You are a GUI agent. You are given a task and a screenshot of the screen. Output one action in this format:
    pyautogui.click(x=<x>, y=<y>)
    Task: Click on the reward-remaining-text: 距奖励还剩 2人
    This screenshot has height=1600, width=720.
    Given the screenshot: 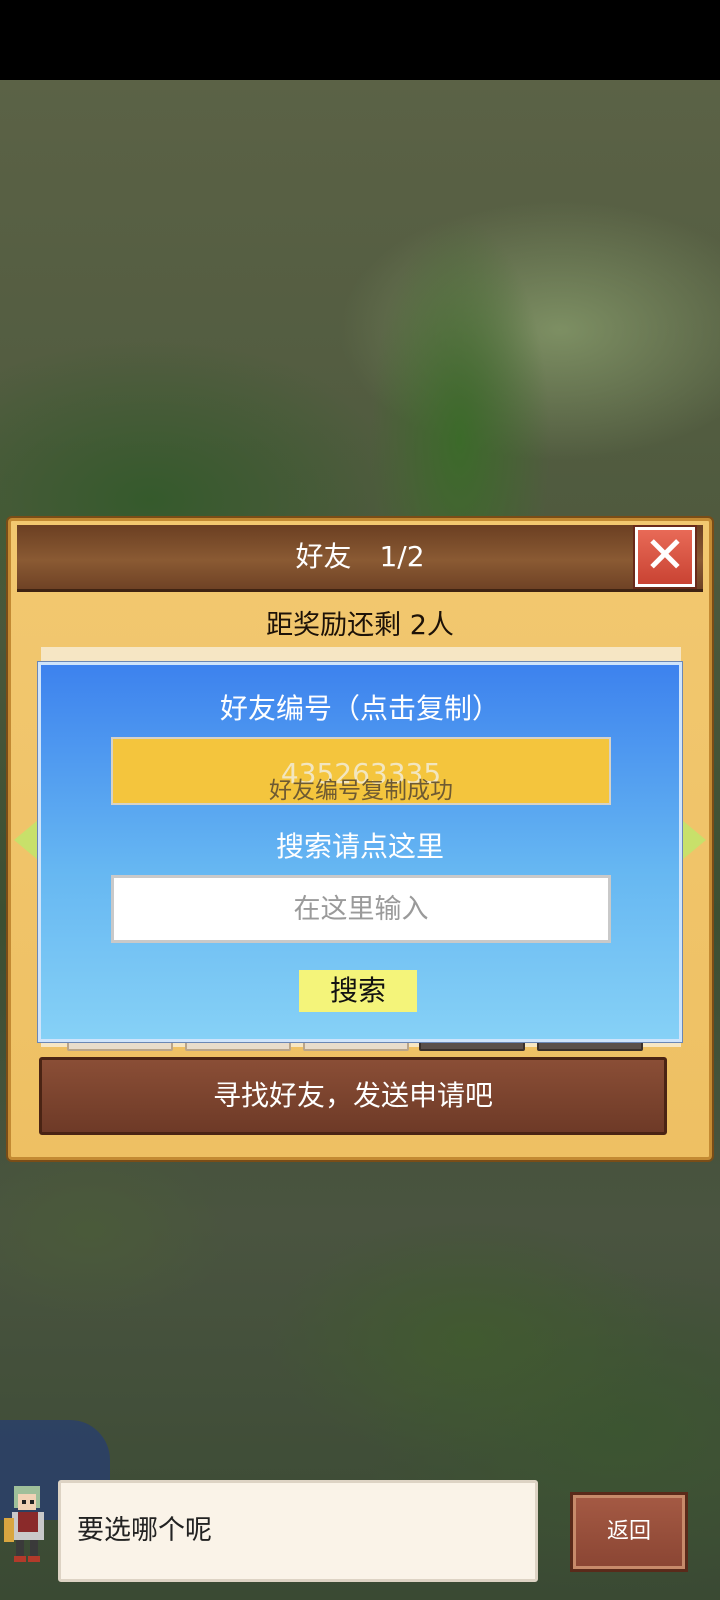 What is the action you would take?
    pyautogui.click(x=360, y=625)
    